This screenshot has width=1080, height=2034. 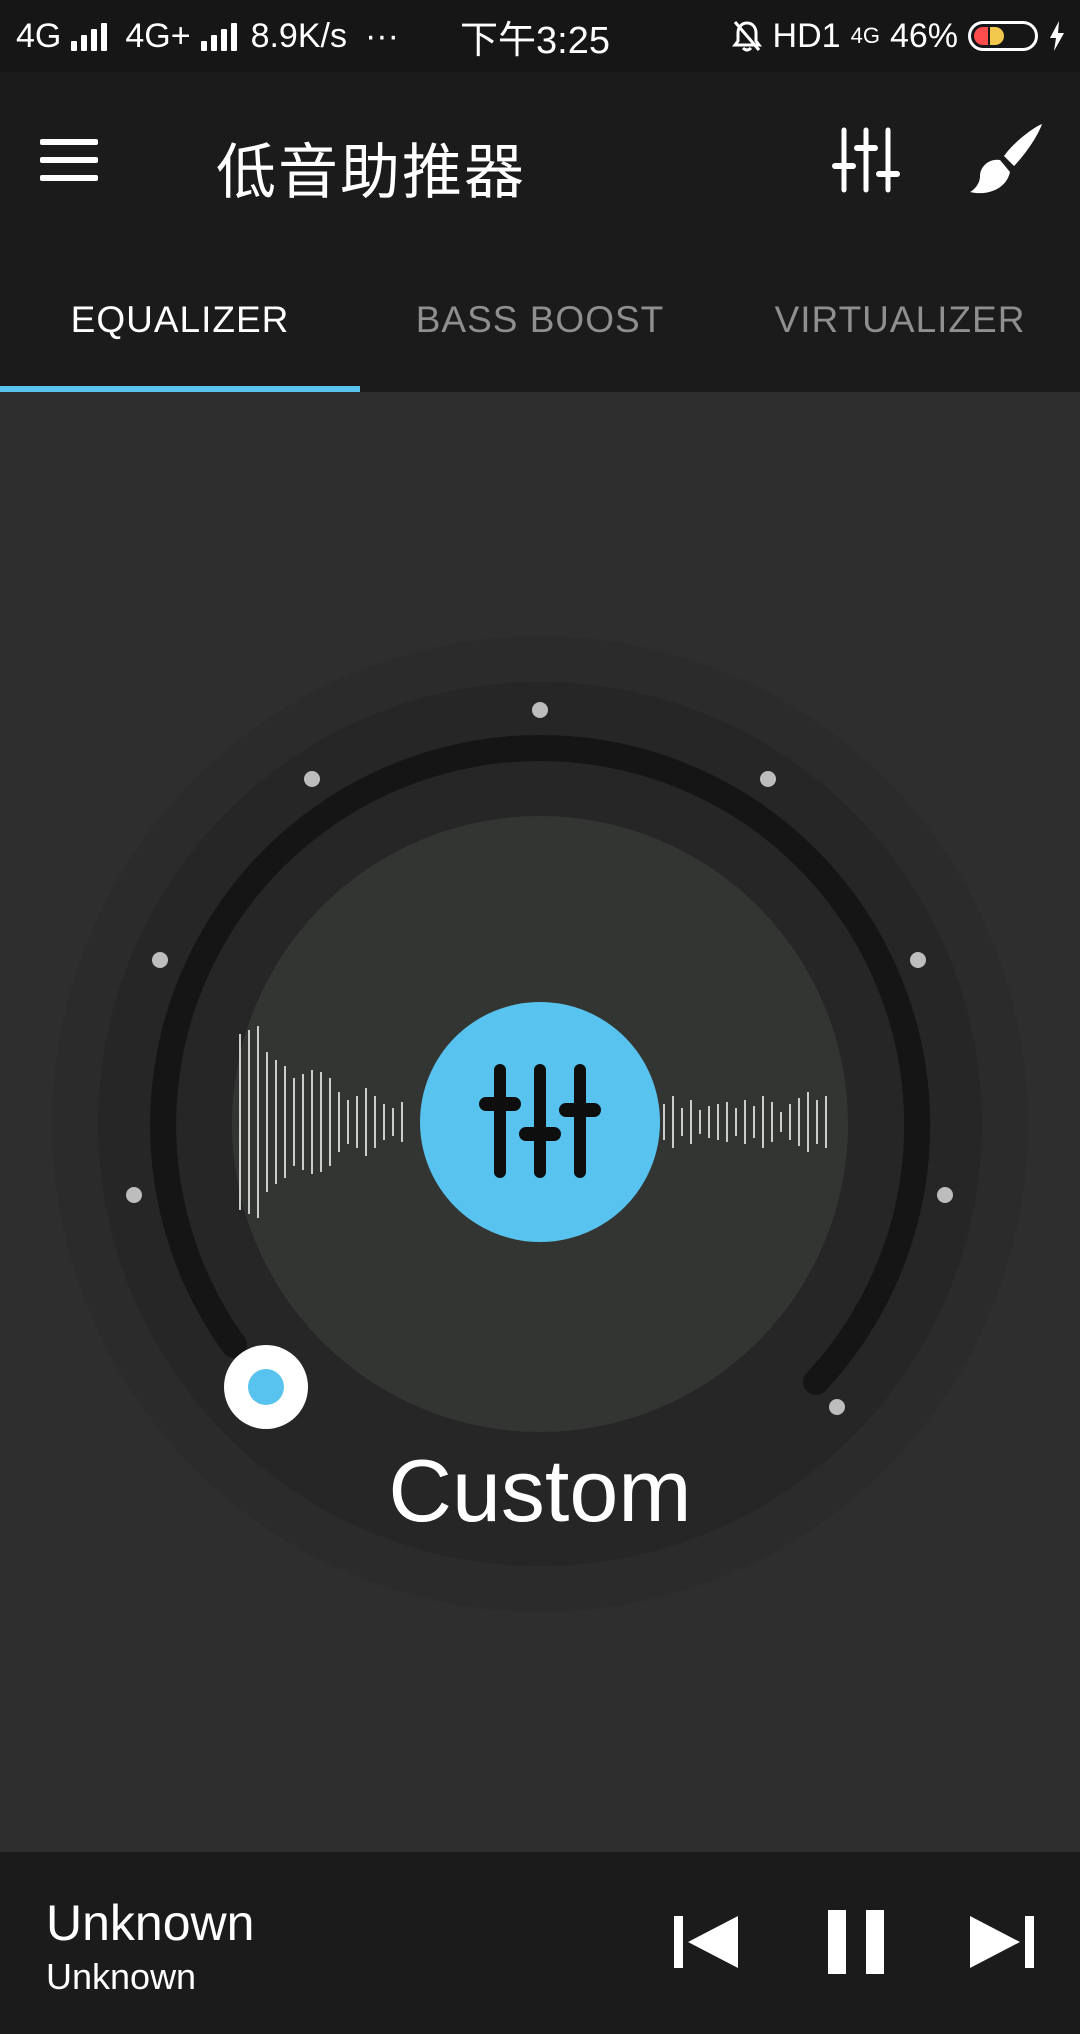 I want to click on menu-button, so click(x=84, y=160).